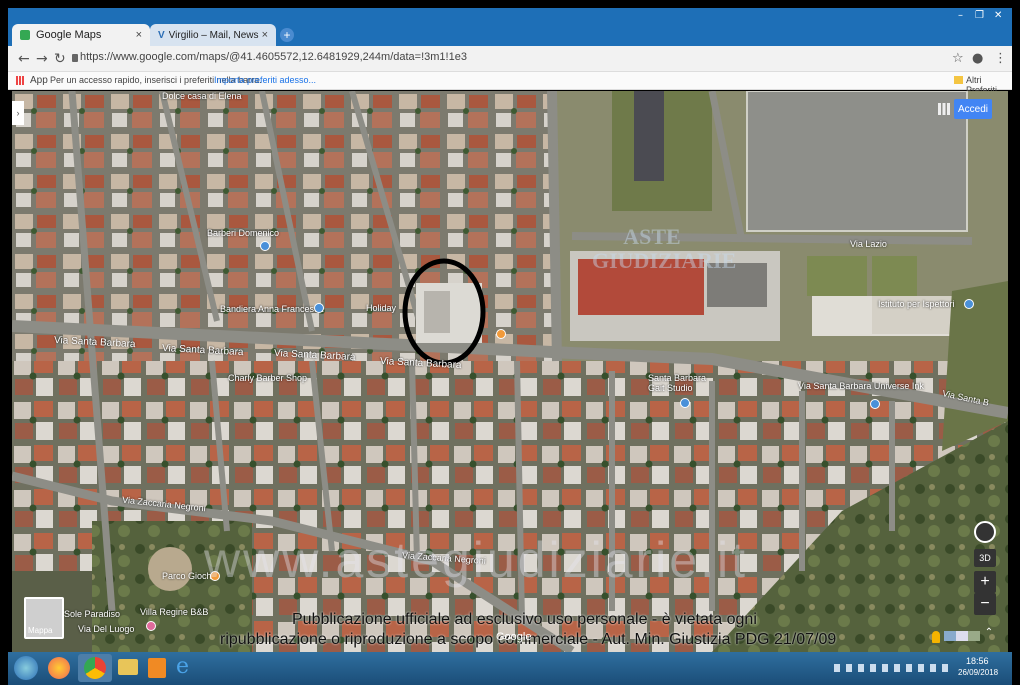  Describe the element at coordinates (985, 604) in the screenshot. I see `zoom-out-button: −` at that location.